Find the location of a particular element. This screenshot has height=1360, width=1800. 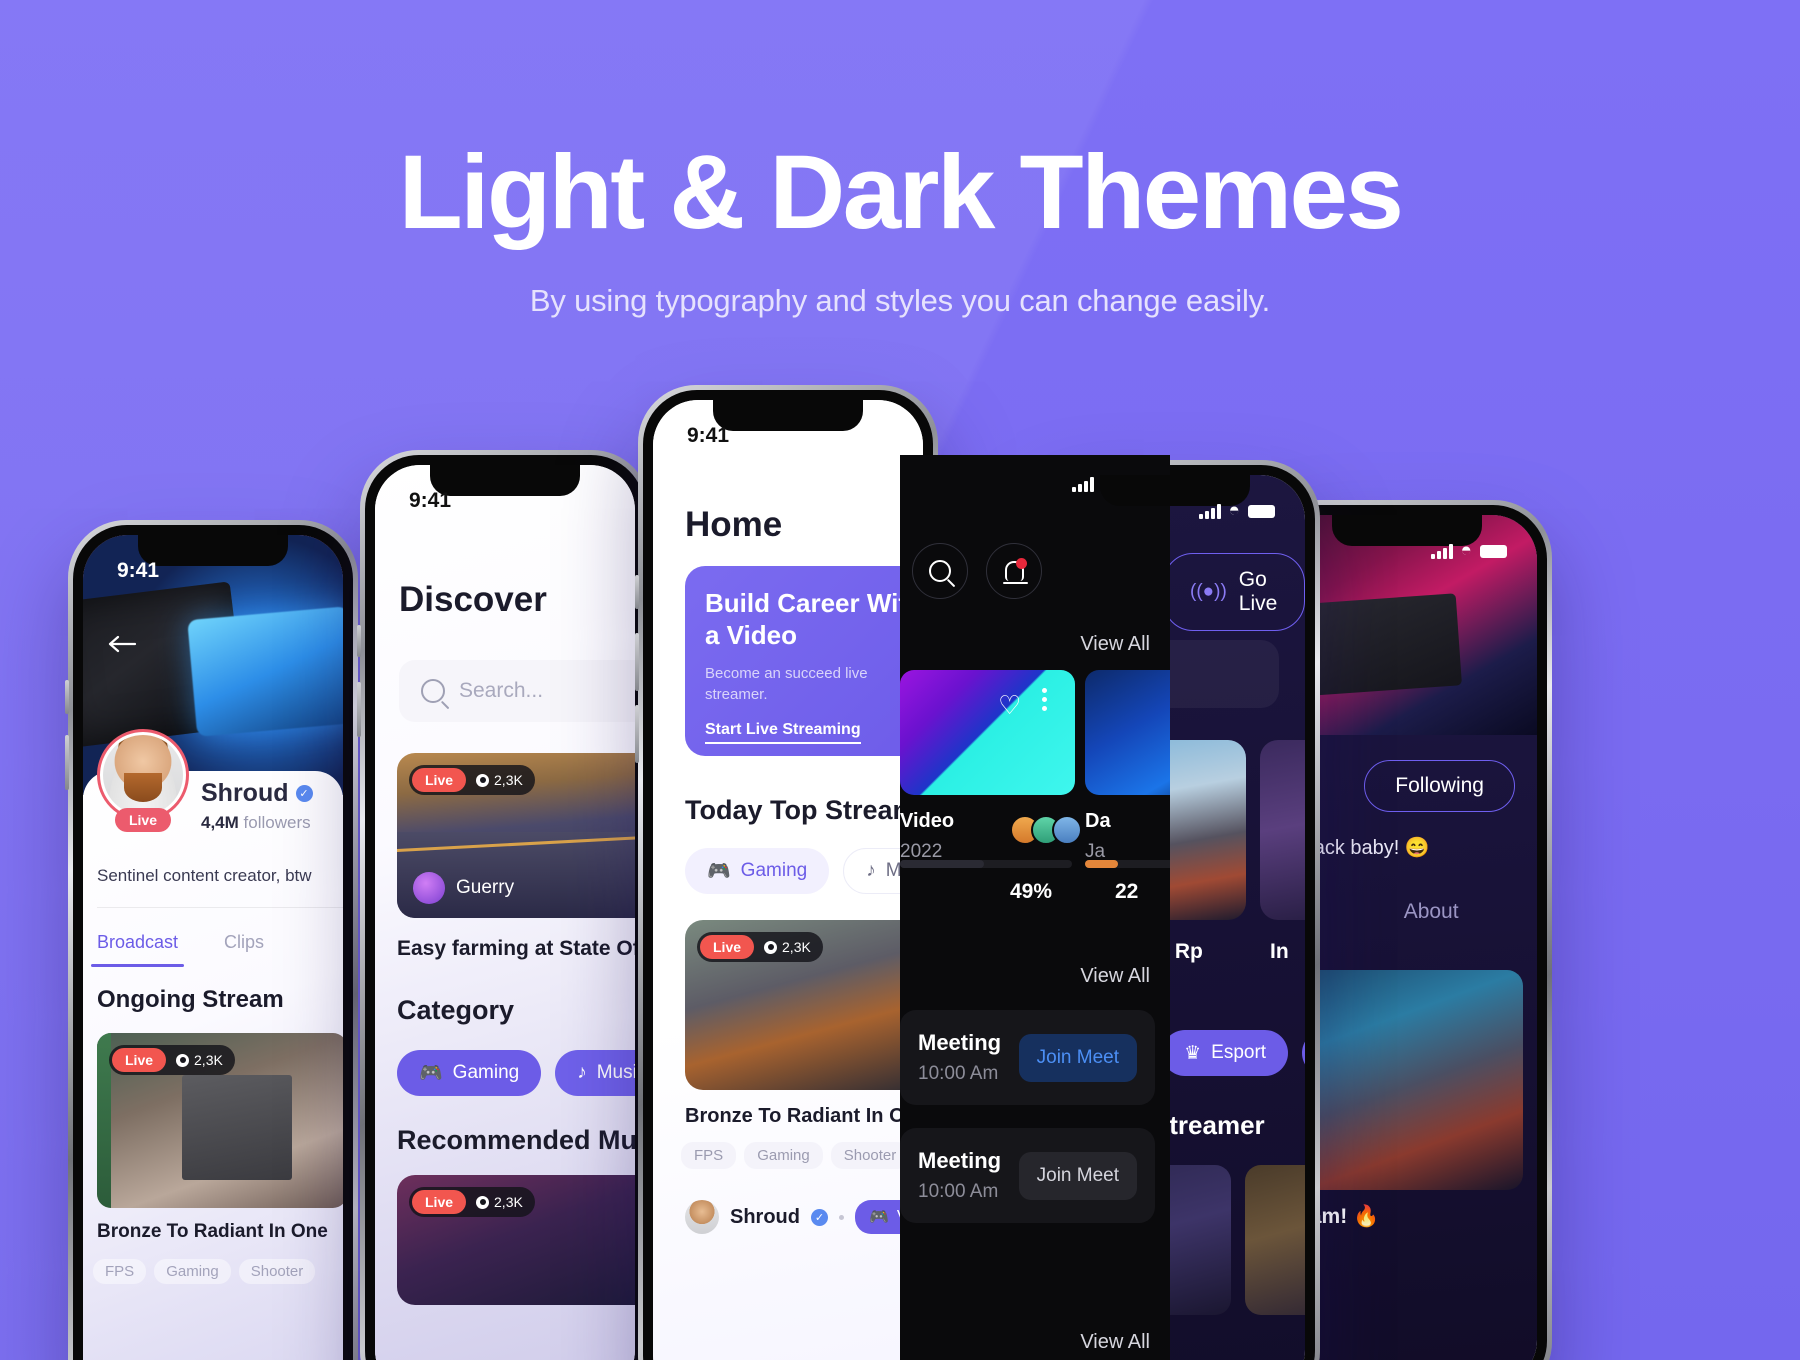

profile-bio: Sentinel content creator, btw is located at coordinates (204, 875).